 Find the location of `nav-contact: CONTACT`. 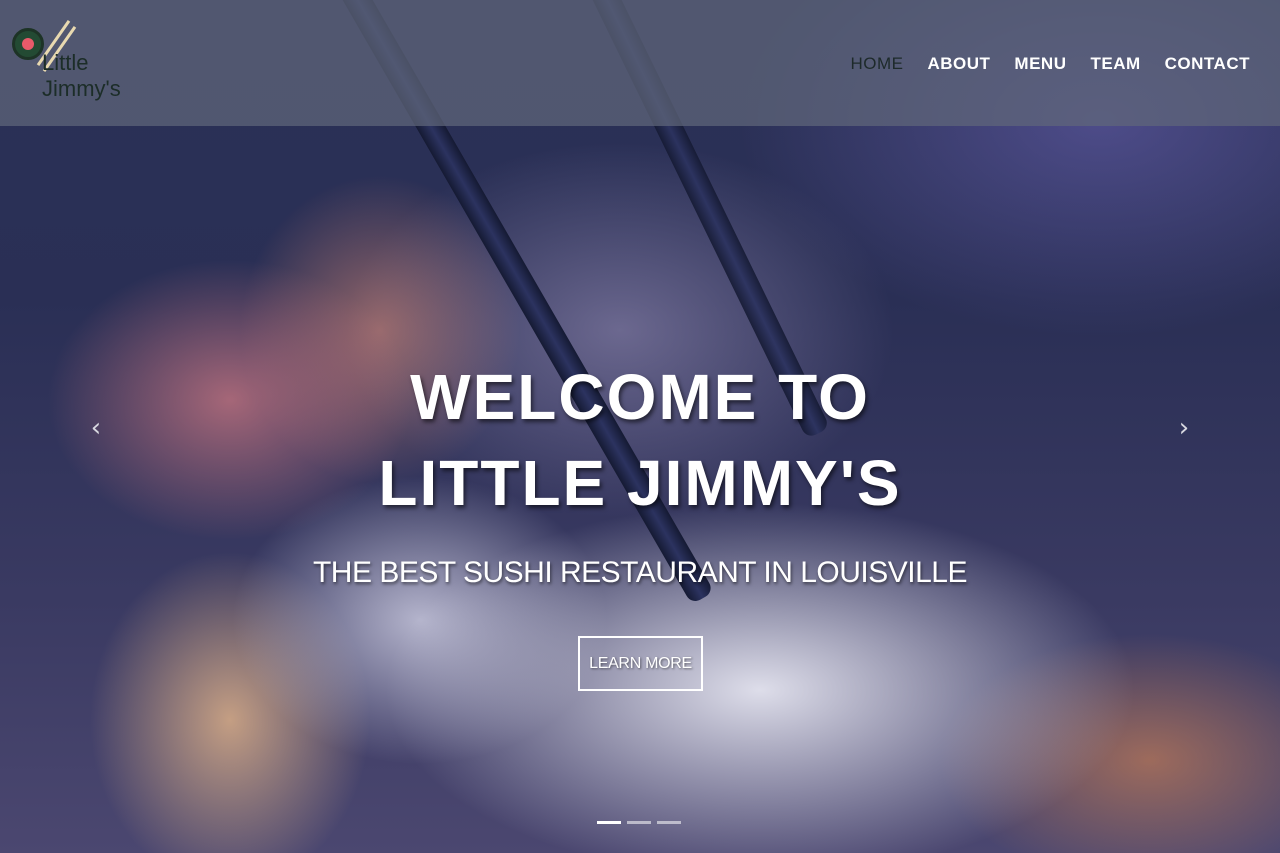

nav-contact: CONTACT is located at coordinates (1207, 64).